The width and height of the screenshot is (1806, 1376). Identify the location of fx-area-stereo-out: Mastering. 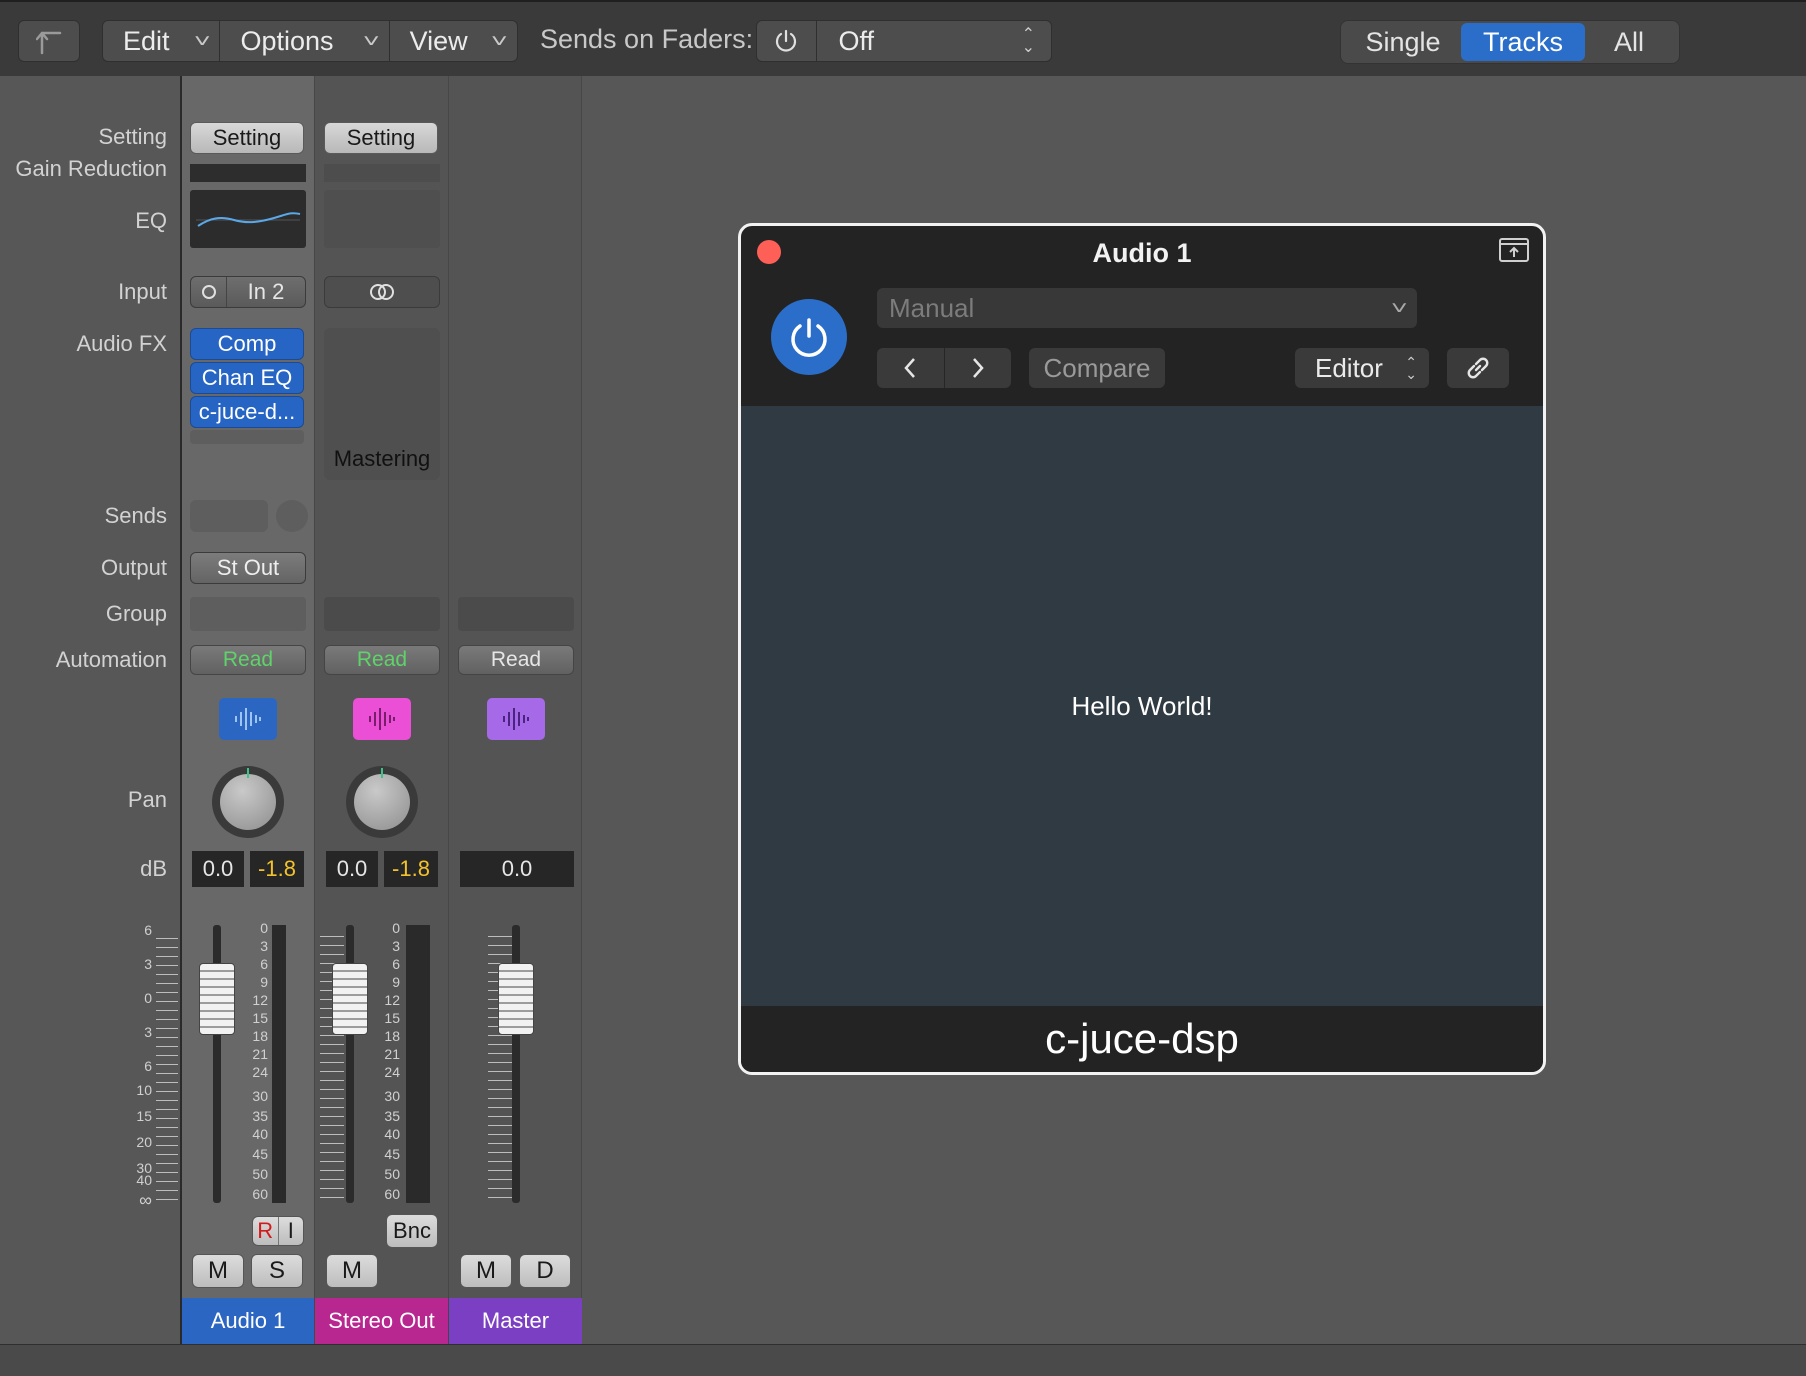
(382, 404).